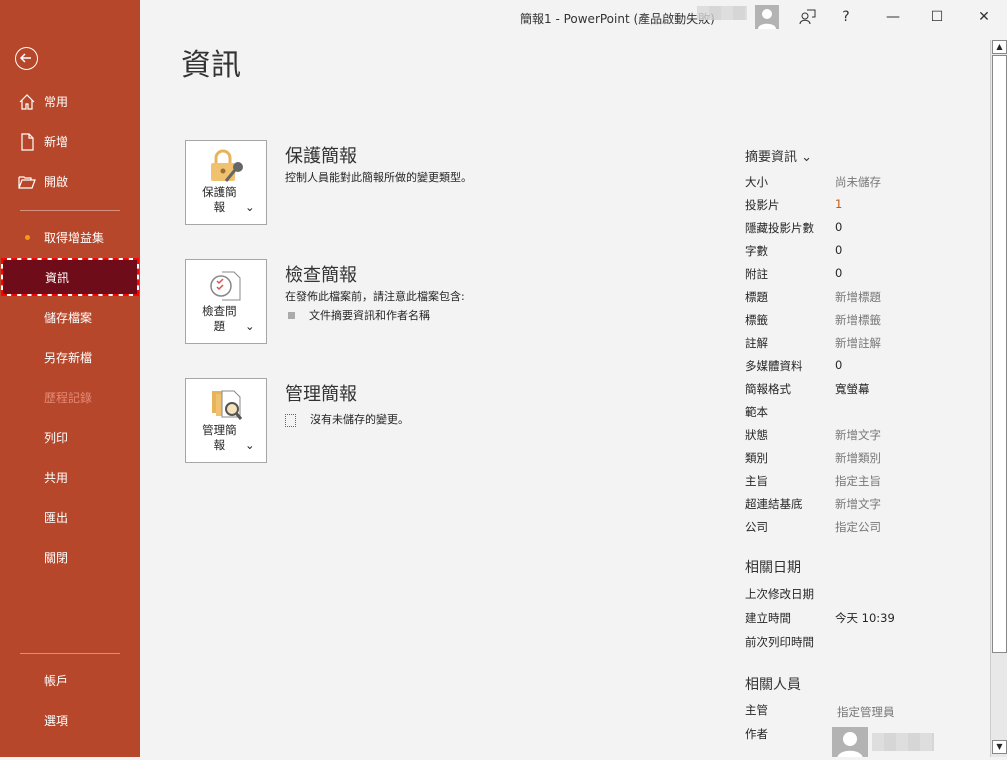  What do you see at coordinates (852, 389) in the screenshot?
I see `property-value: 寬螢幕` at bounding box center [852, 389].